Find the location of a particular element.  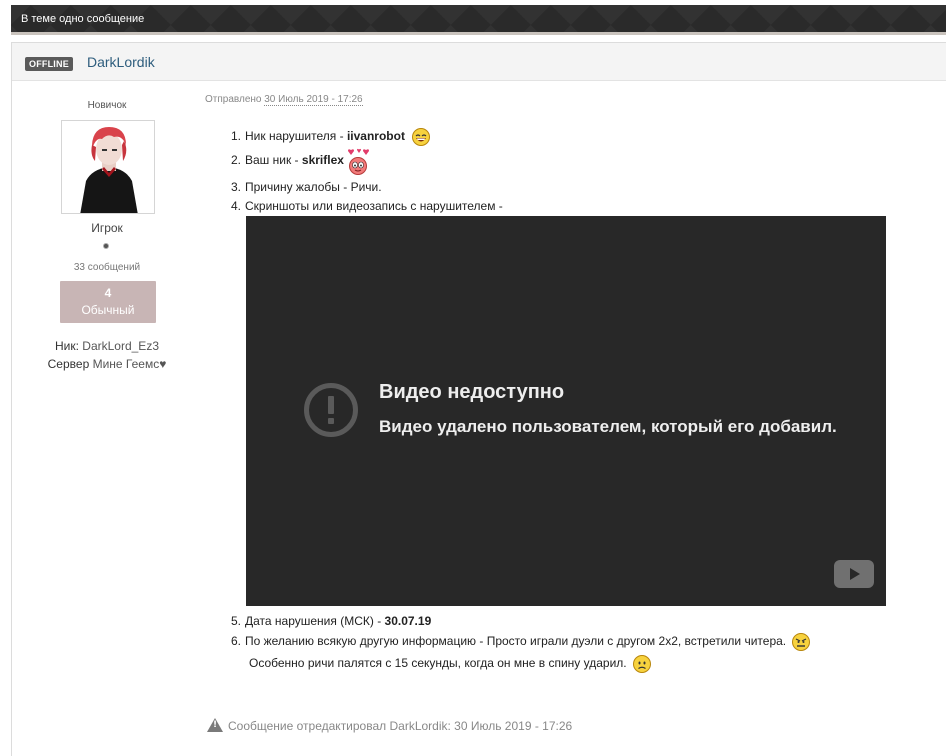

nick-field-label: Ник: is located at coordinates (66, 346).